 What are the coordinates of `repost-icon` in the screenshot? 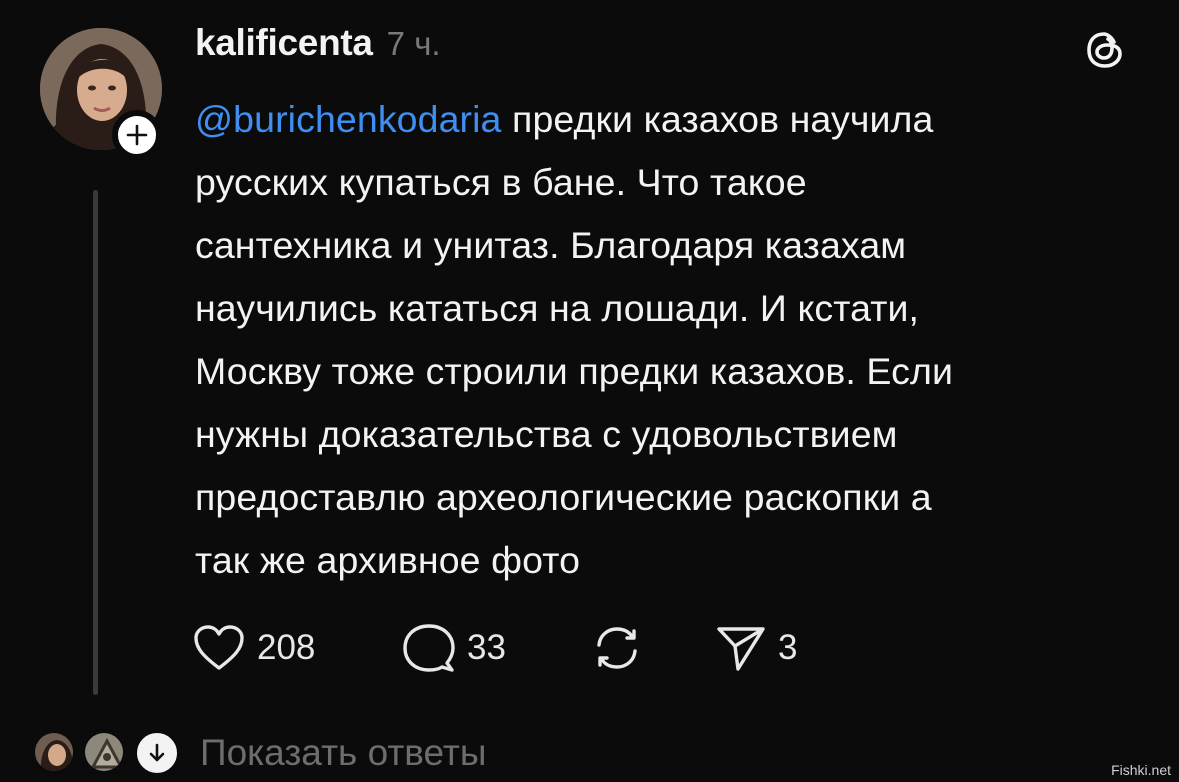 It's located at (617, 648).